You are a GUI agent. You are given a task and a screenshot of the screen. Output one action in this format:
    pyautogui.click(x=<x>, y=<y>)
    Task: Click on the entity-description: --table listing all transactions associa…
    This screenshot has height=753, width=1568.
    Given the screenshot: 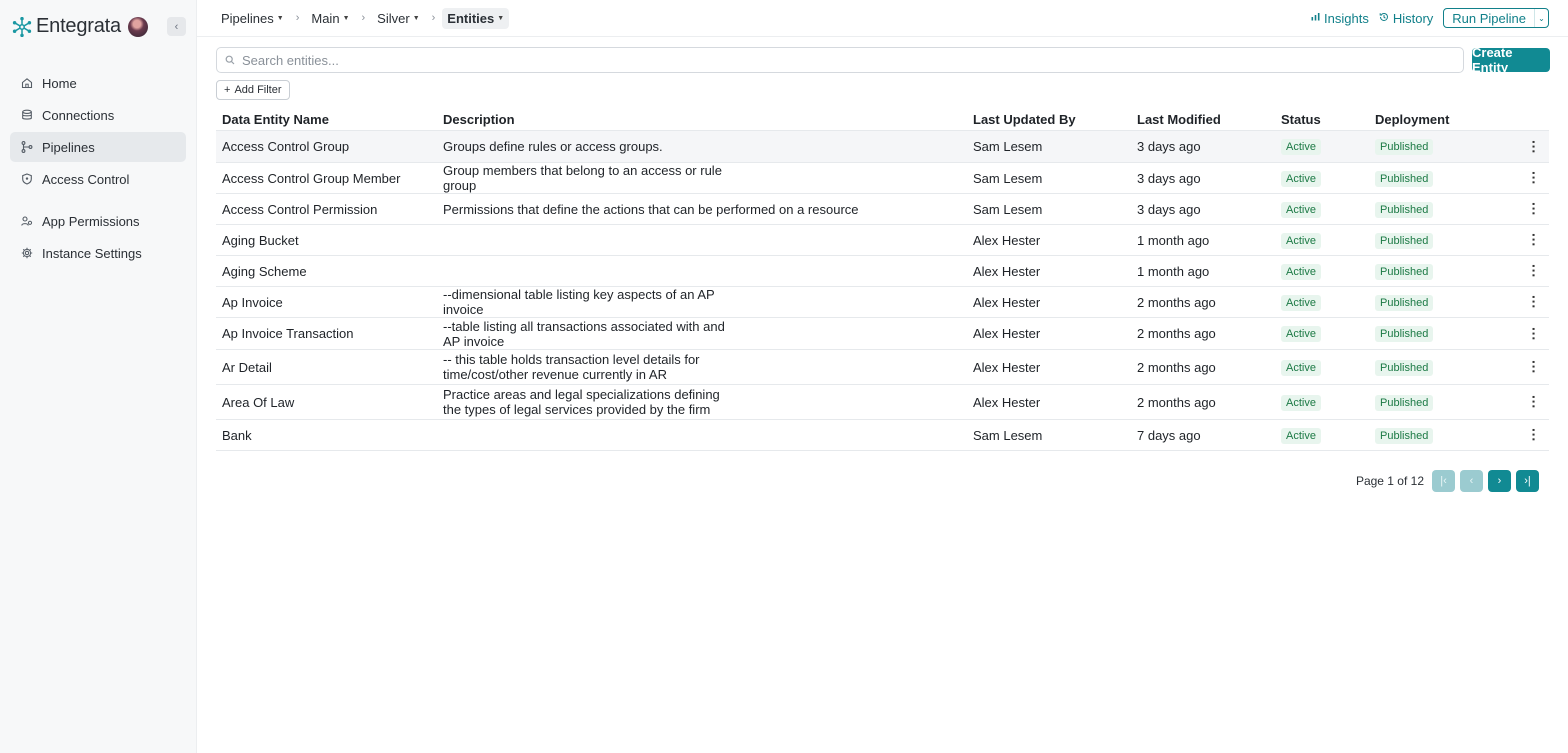 What is the action you would take?
    pyautogui.click(x=584, y=333)
    